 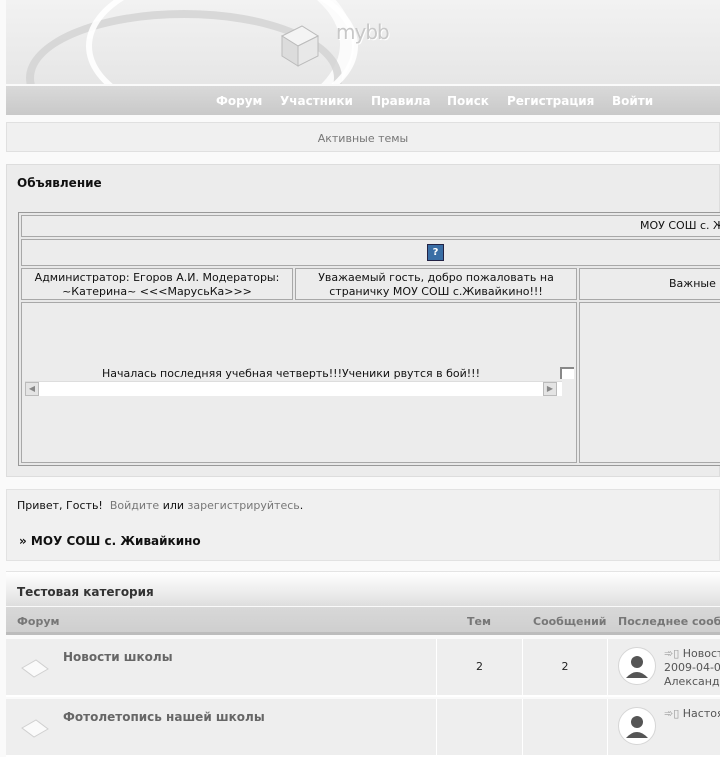 I want to click on marquee-corner, so click(x=567, y=373).